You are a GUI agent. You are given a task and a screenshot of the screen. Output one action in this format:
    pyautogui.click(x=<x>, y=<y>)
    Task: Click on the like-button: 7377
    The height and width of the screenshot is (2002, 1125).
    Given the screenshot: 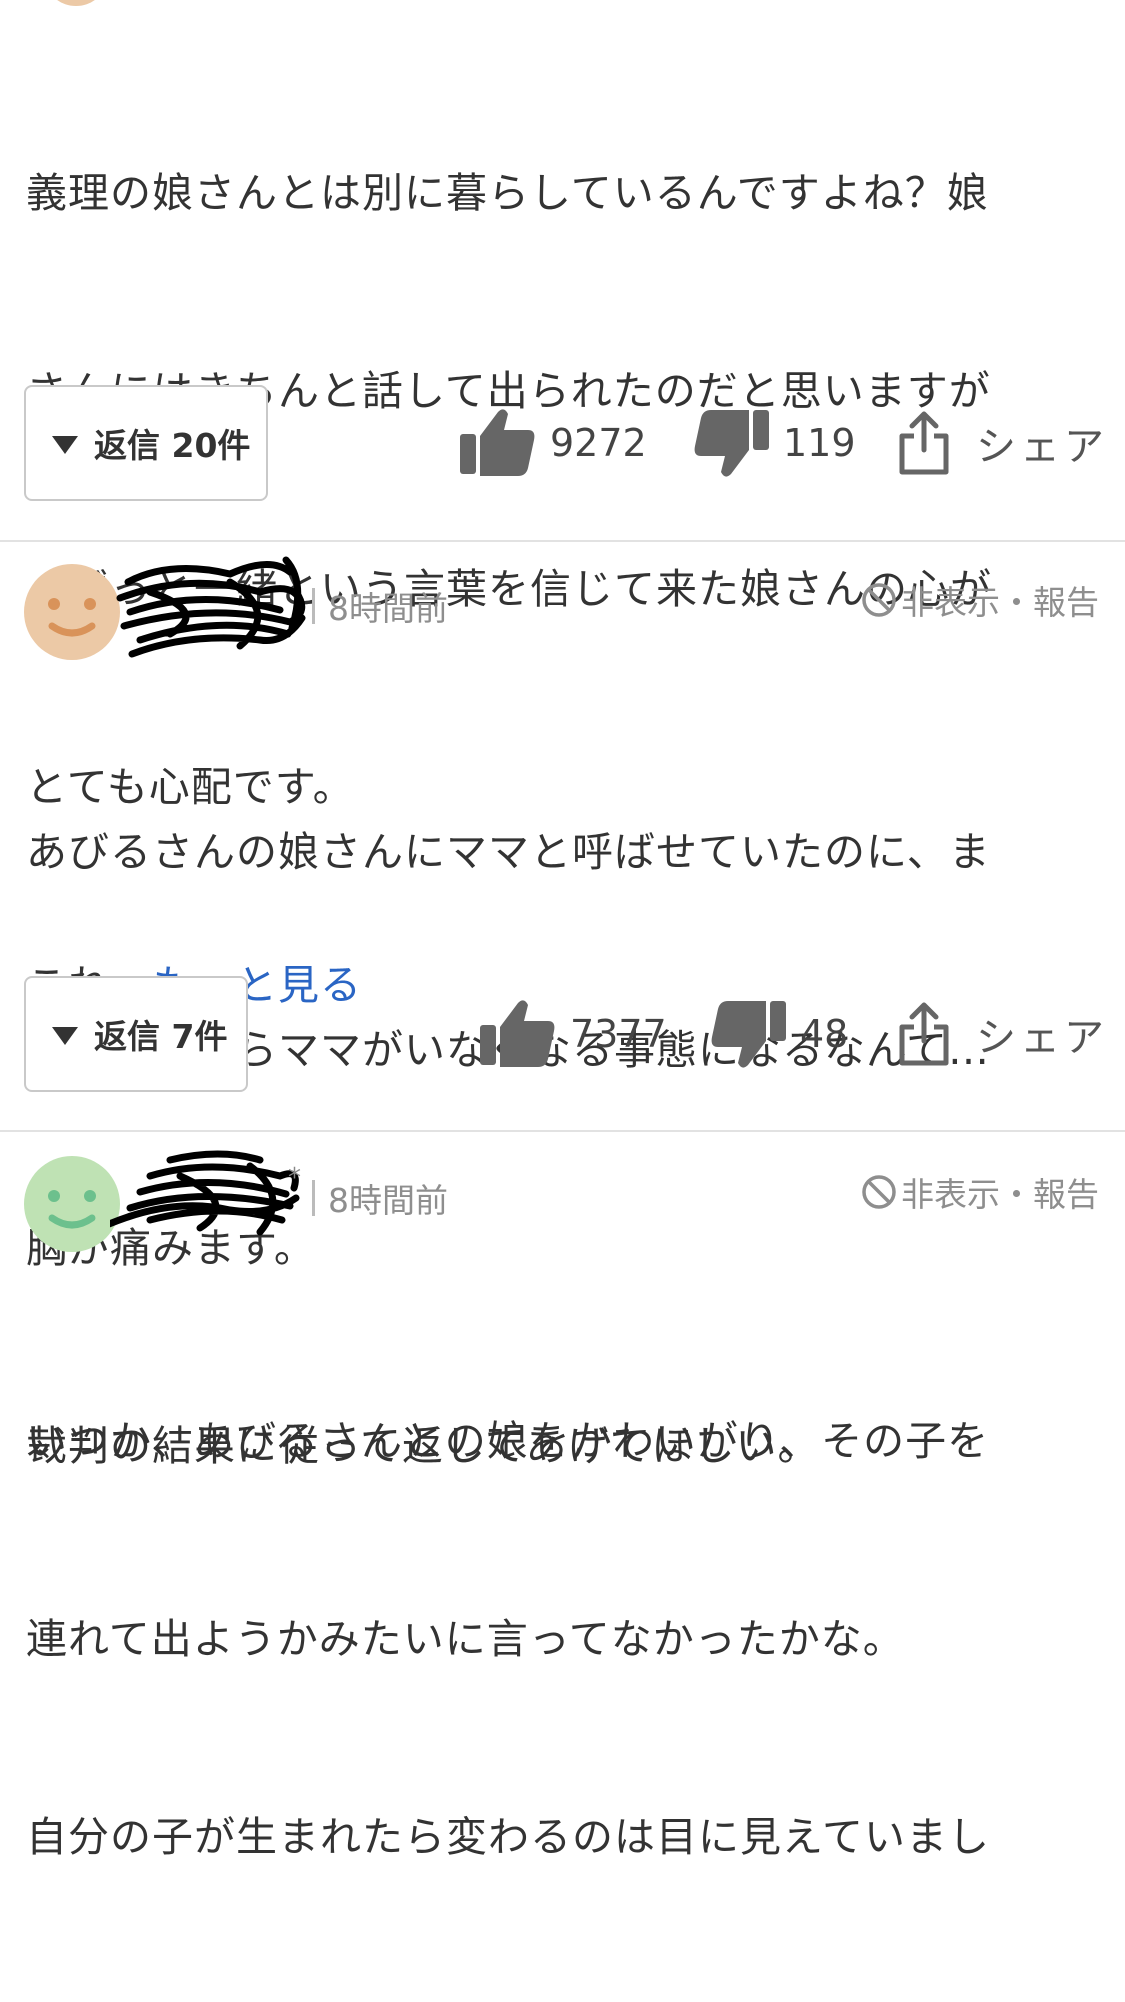 What is the action you would take?
    pyautogui.click(x=573, y=1034)
    